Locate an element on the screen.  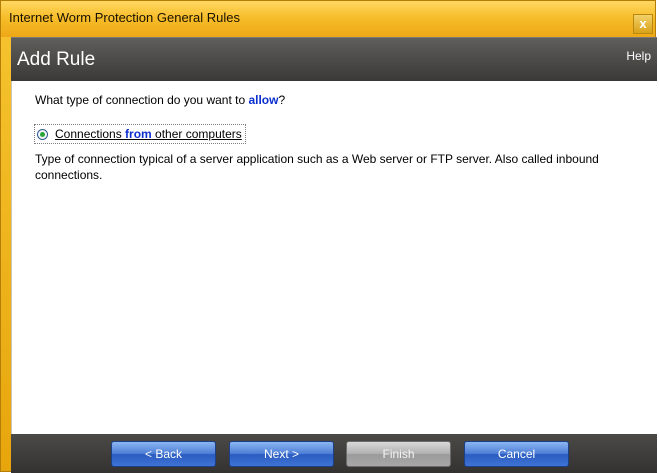
connection-option-label: Connections from other computers is located at coordinates (148, 134).